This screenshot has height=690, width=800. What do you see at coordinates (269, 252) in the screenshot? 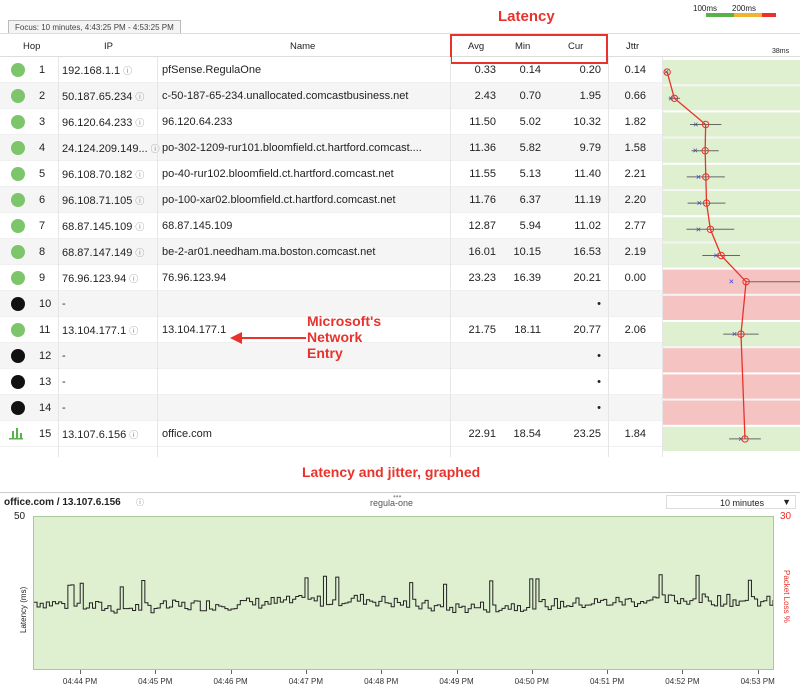
I see `hop-name: be-2-ar01.needham.ma.boston.comcast.net` at bounding box center [269, 252].